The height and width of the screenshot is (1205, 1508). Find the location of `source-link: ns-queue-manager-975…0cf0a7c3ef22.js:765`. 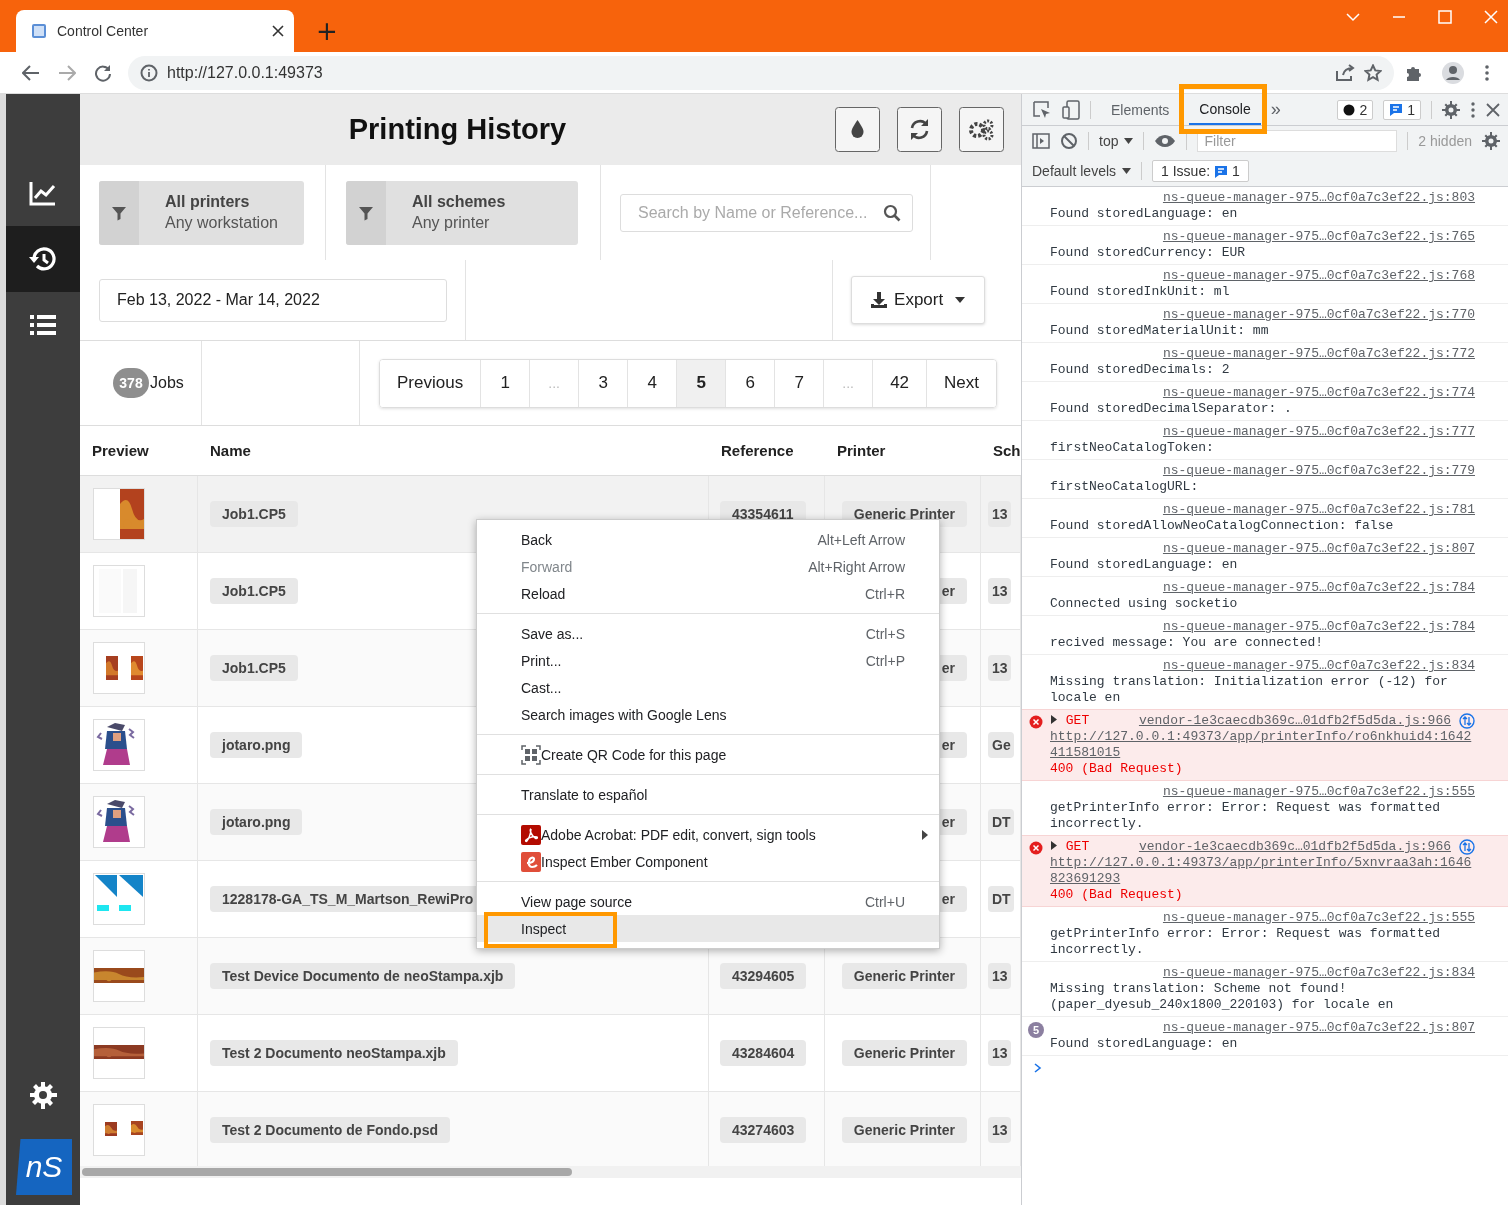

source-link: ns-queue-manager-975…0cf0a7c3ef22.js:765 is located at coordinates (1318, 237).